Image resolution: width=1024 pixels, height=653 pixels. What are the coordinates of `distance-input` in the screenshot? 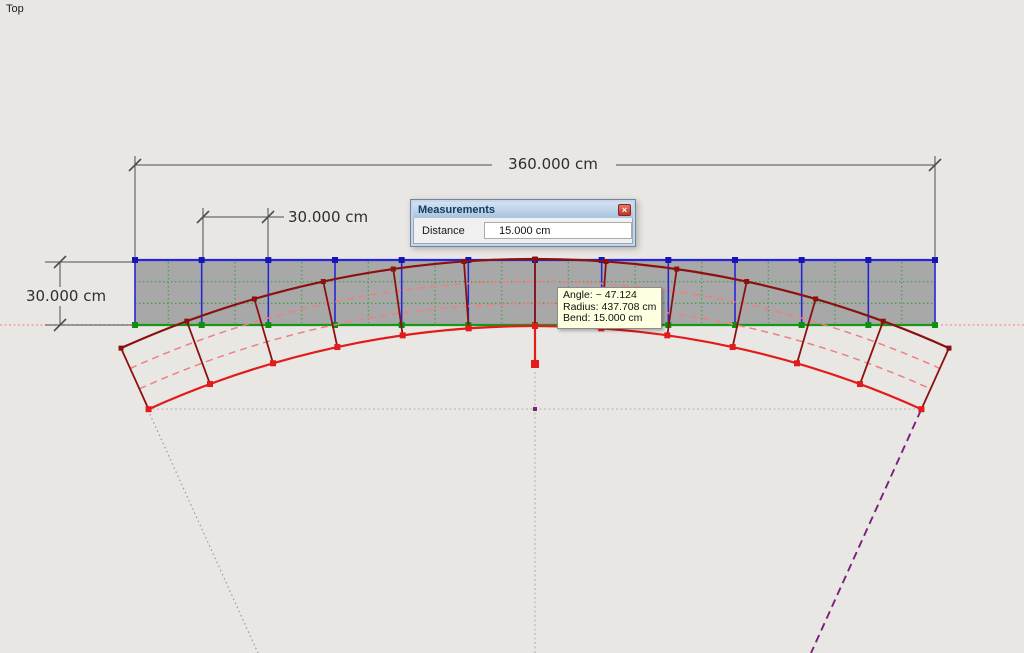 It's located at (558, 230).